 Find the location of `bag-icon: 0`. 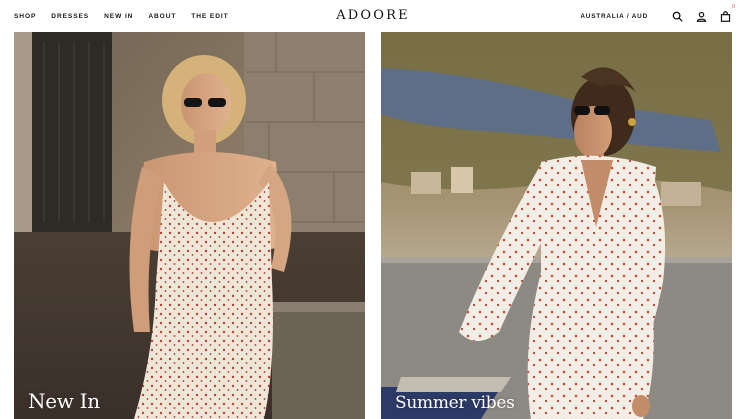

bag-icon: 0 is located at coordinates (726, 13).